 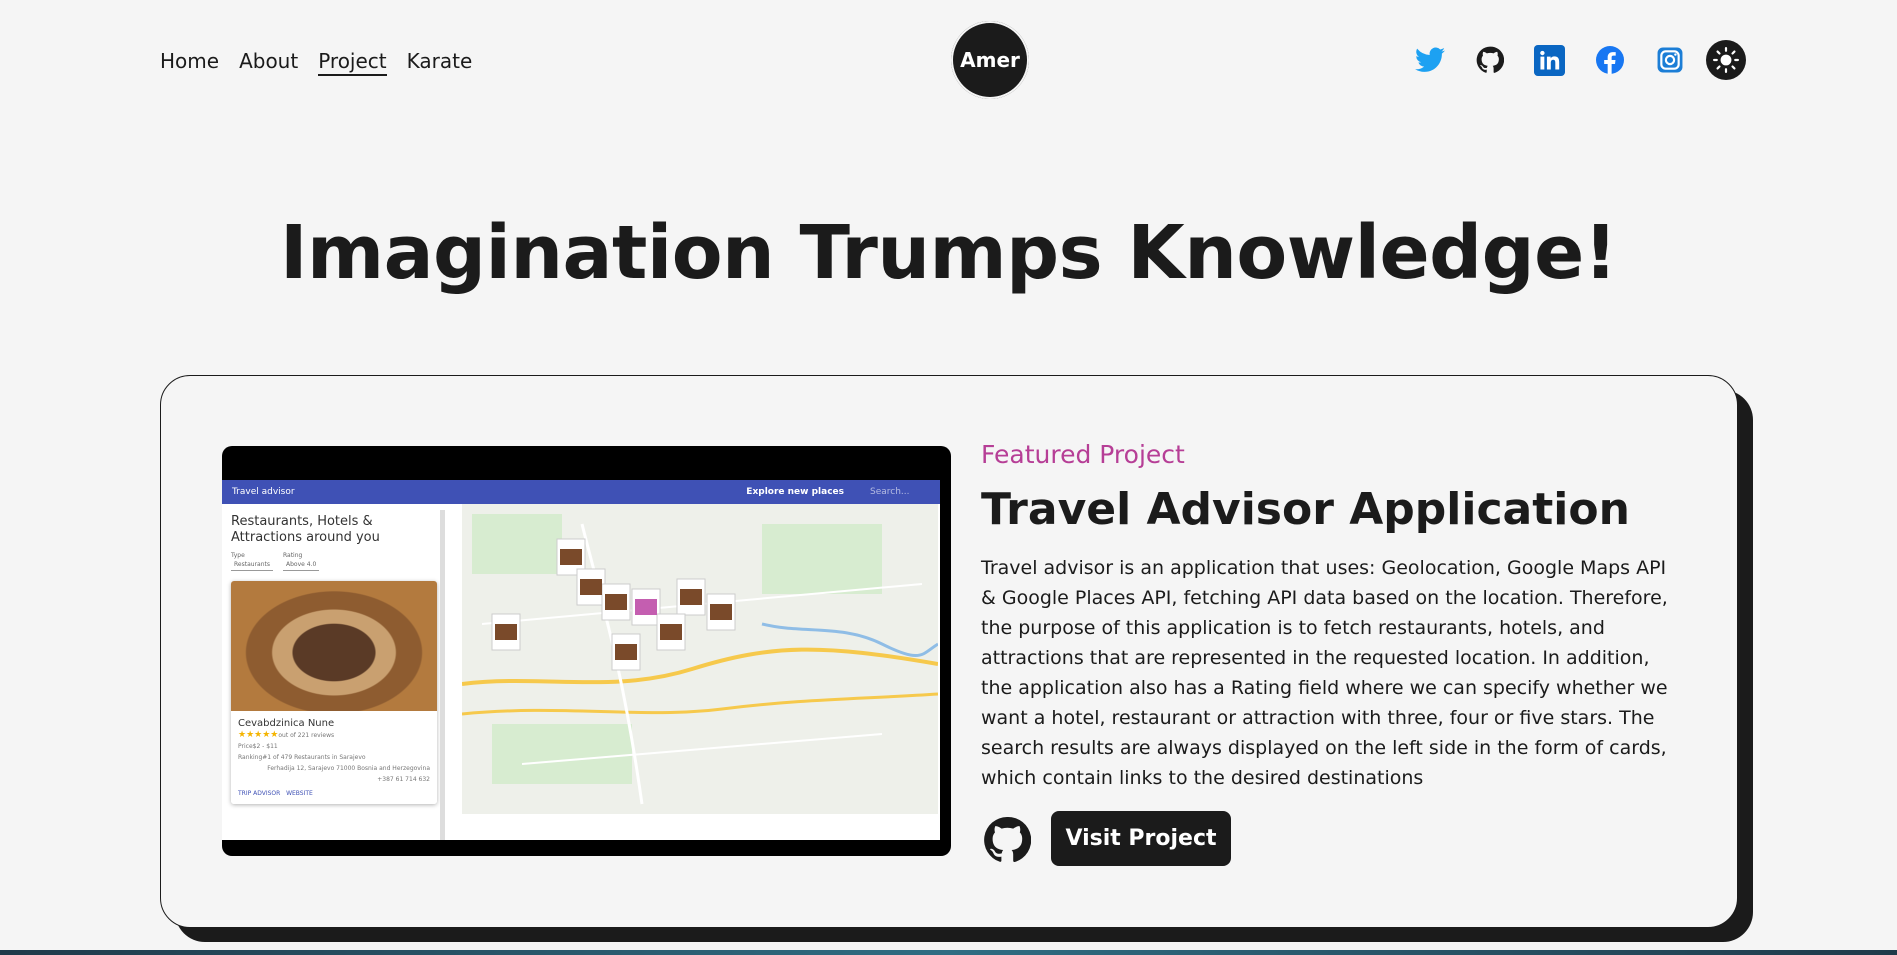 I want to click on screenshot-type-select: Restaurants, so click(x=252, y=565).